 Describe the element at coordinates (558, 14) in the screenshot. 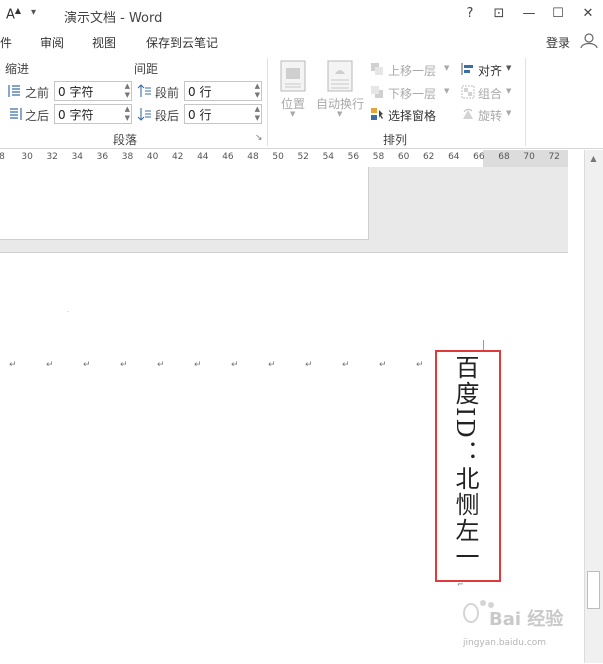

I see `maximize-button: ☐` at that location.